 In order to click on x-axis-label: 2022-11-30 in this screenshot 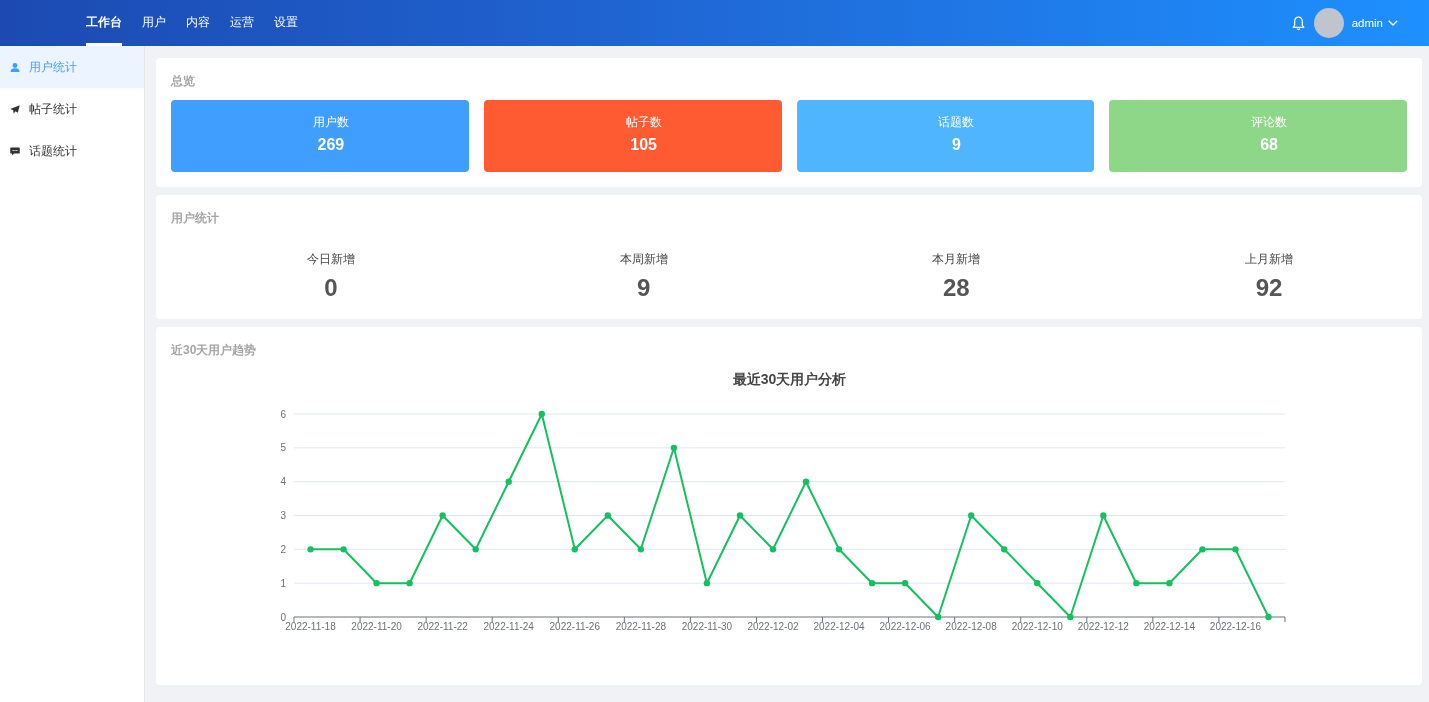, I will do `click(707, 626)`.